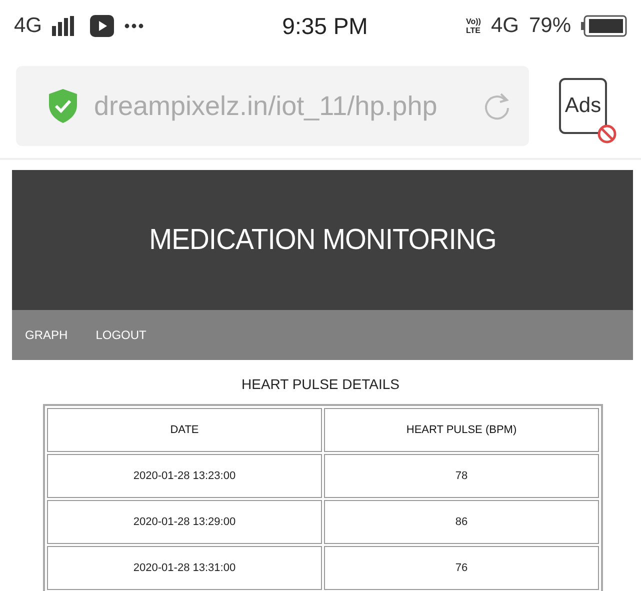 This screenshot has height=591, width=641. I want to click on table-cell: 2020-01-28 13:23:00, so click(184, 476).